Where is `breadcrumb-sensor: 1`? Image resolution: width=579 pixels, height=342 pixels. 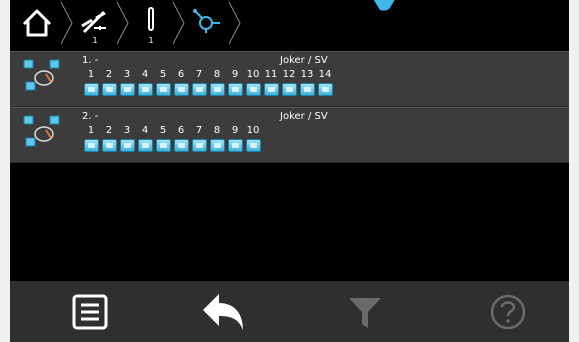
breadcrumb-sensor: 1 is located at coordinates (156, 23).